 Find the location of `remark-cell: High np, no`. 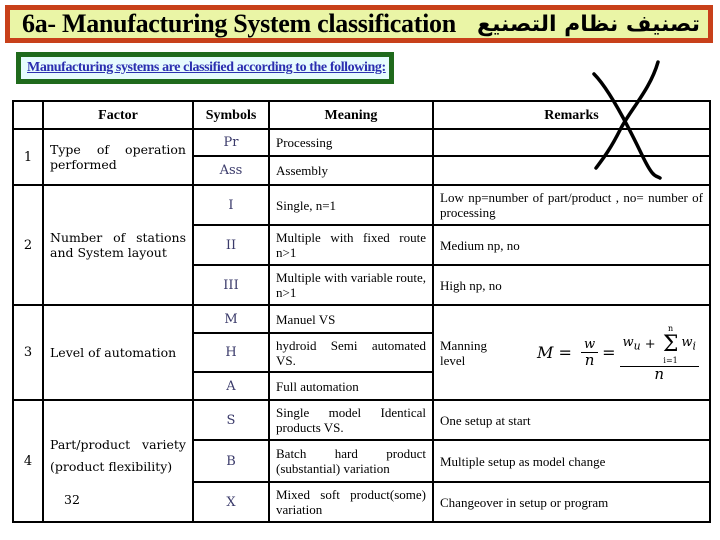

remark-cell: High np, no is located at coordinates (571, 285).